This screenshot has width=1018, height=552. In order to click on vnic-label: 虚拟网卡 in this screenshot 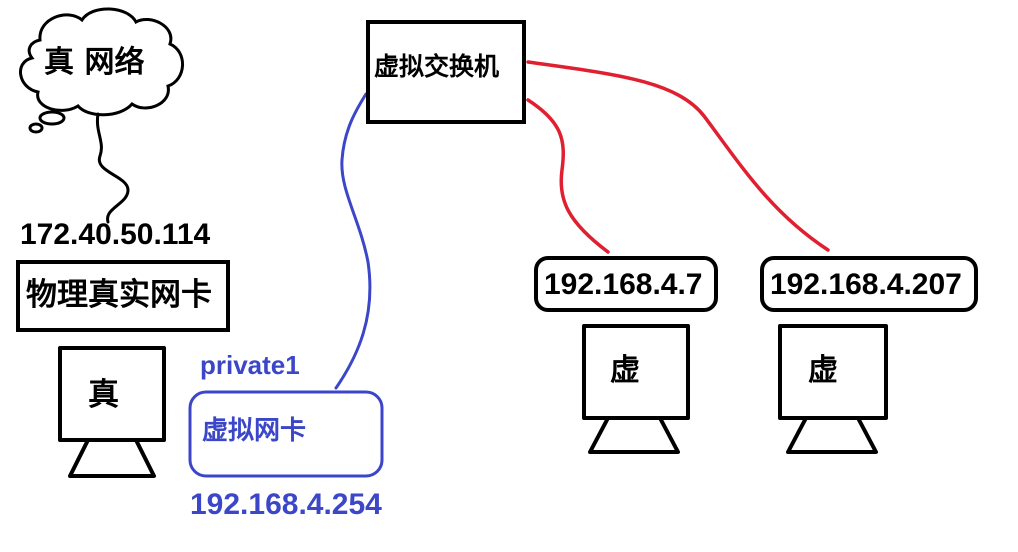, I will do `click(254, 431)`.